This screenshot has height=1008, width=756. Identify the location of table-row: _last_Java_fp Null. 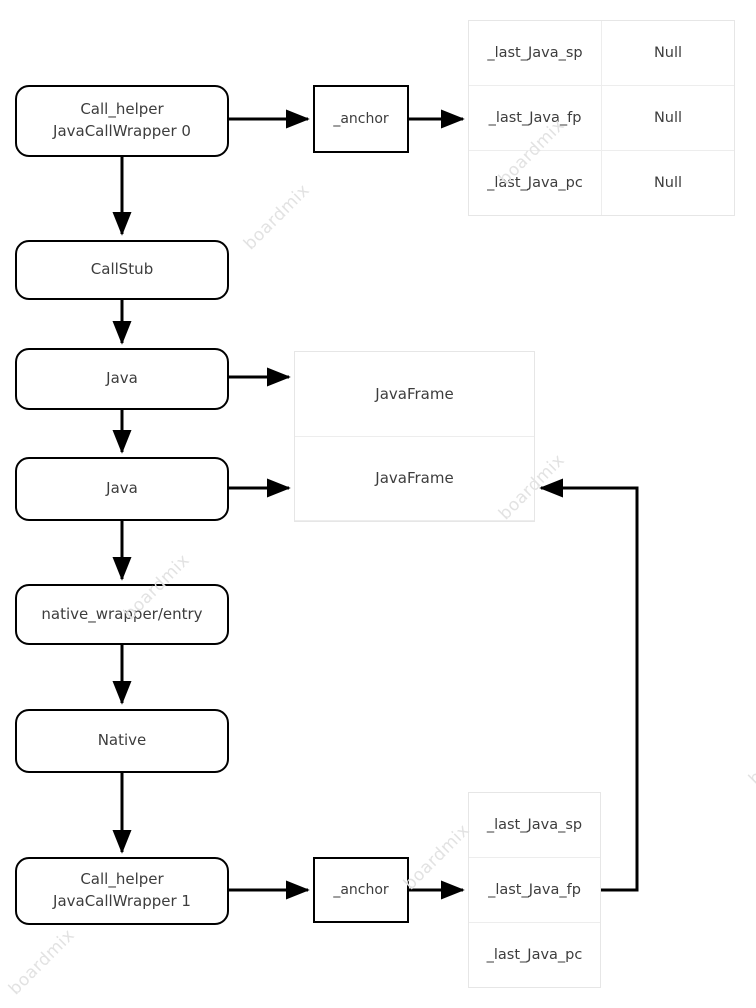
(601, 118).